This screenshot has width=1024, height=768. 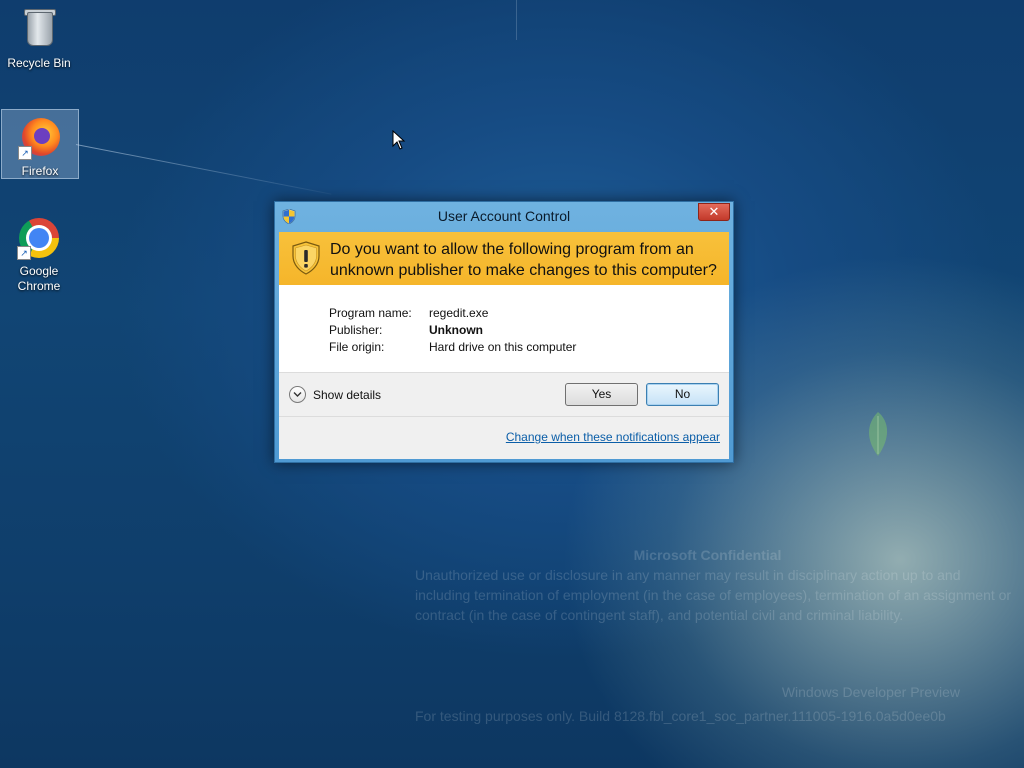 I want to click on no-button: No, so click(x=682, y=394).